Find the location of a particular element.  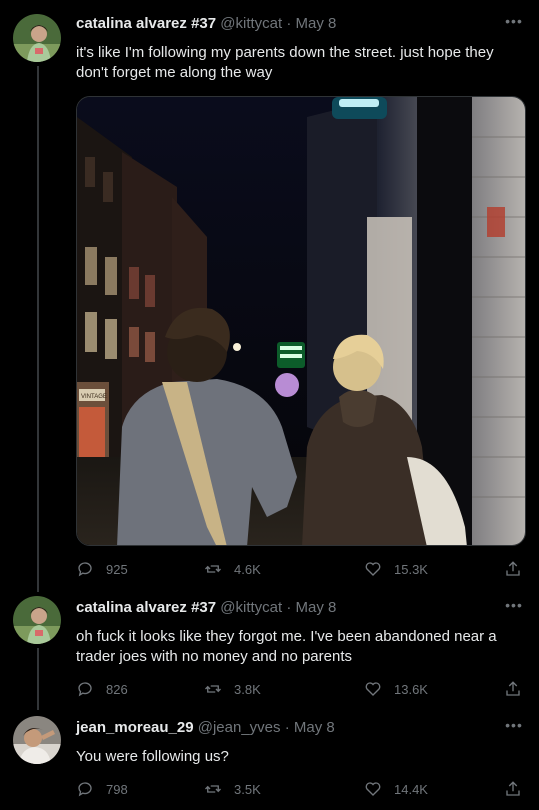

reply-count: 925 is located at coordinates (117, 569).